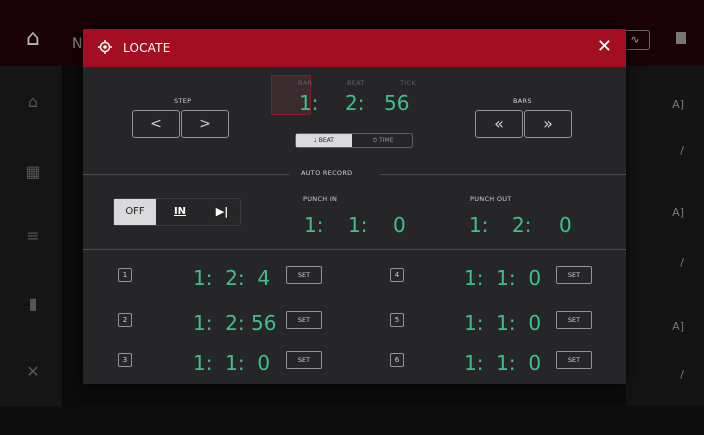 The height and width of the screenshot is (435, 704). What do you see at coordinates (327, 173) in the screenshot?
I see `auto-record-label: AUTO RECORD` at bounding box center [327, 173].